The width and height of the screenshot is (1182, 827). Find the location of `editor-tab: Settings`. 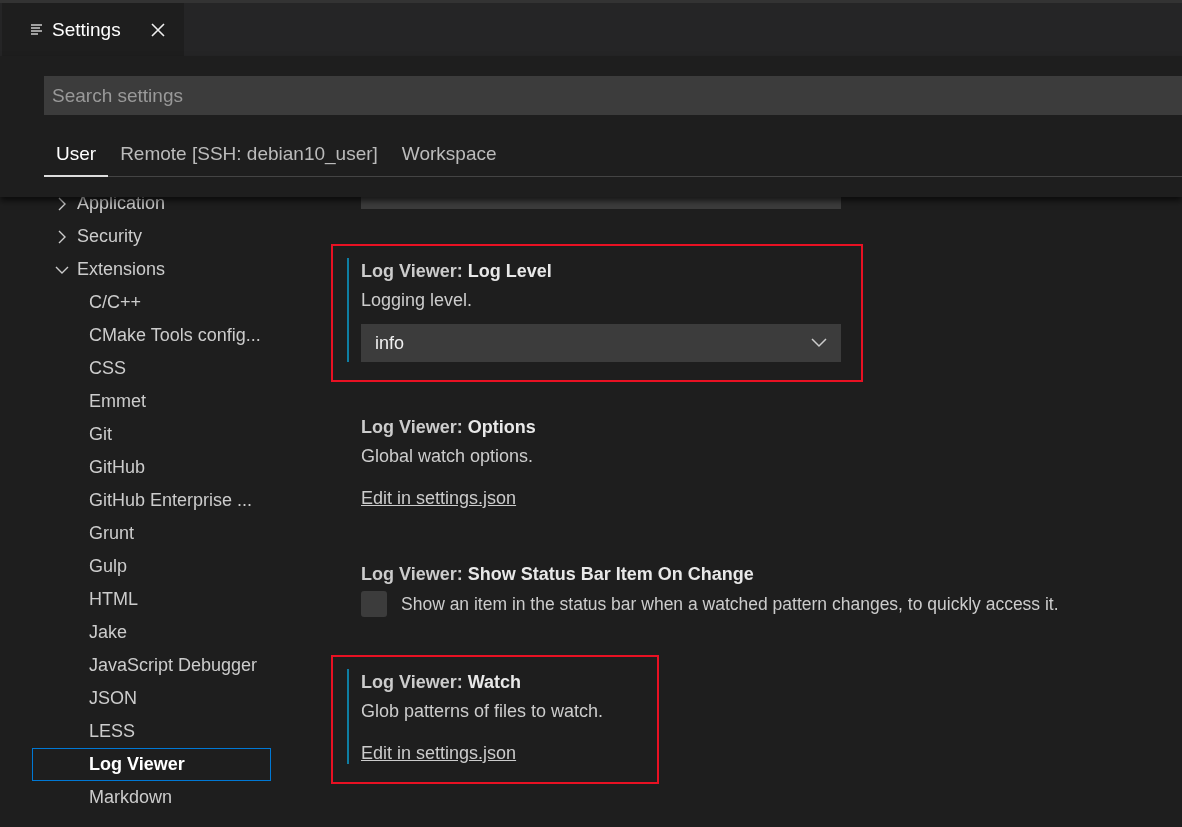

editor-tab: Settings is located at coordinates (93, 29).